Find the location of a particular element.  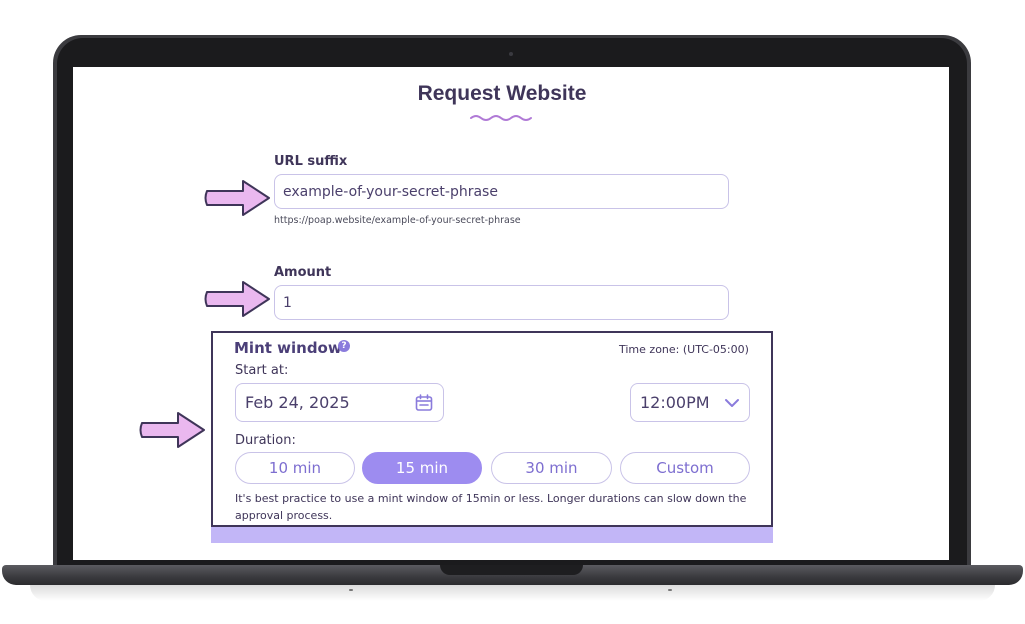

duration-15-label: 15 min is located at coordinates (422, 468).